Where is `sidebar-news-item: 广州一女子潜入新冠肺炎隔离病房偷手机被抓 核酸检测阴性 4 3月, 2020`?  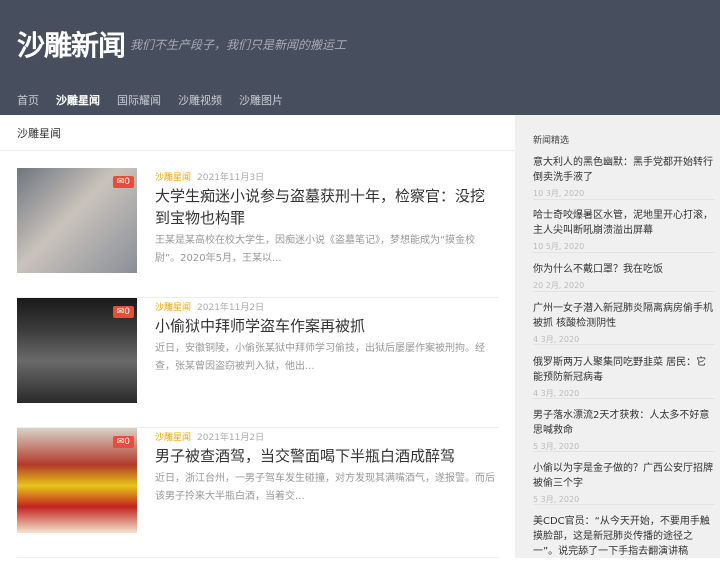 sidebar-news-item: 广州一女子潜入新冠肺炎隔离病房偷手机被抓 核酸检测阴性 4 3月, 2020 is located at coordinates (624, 323).